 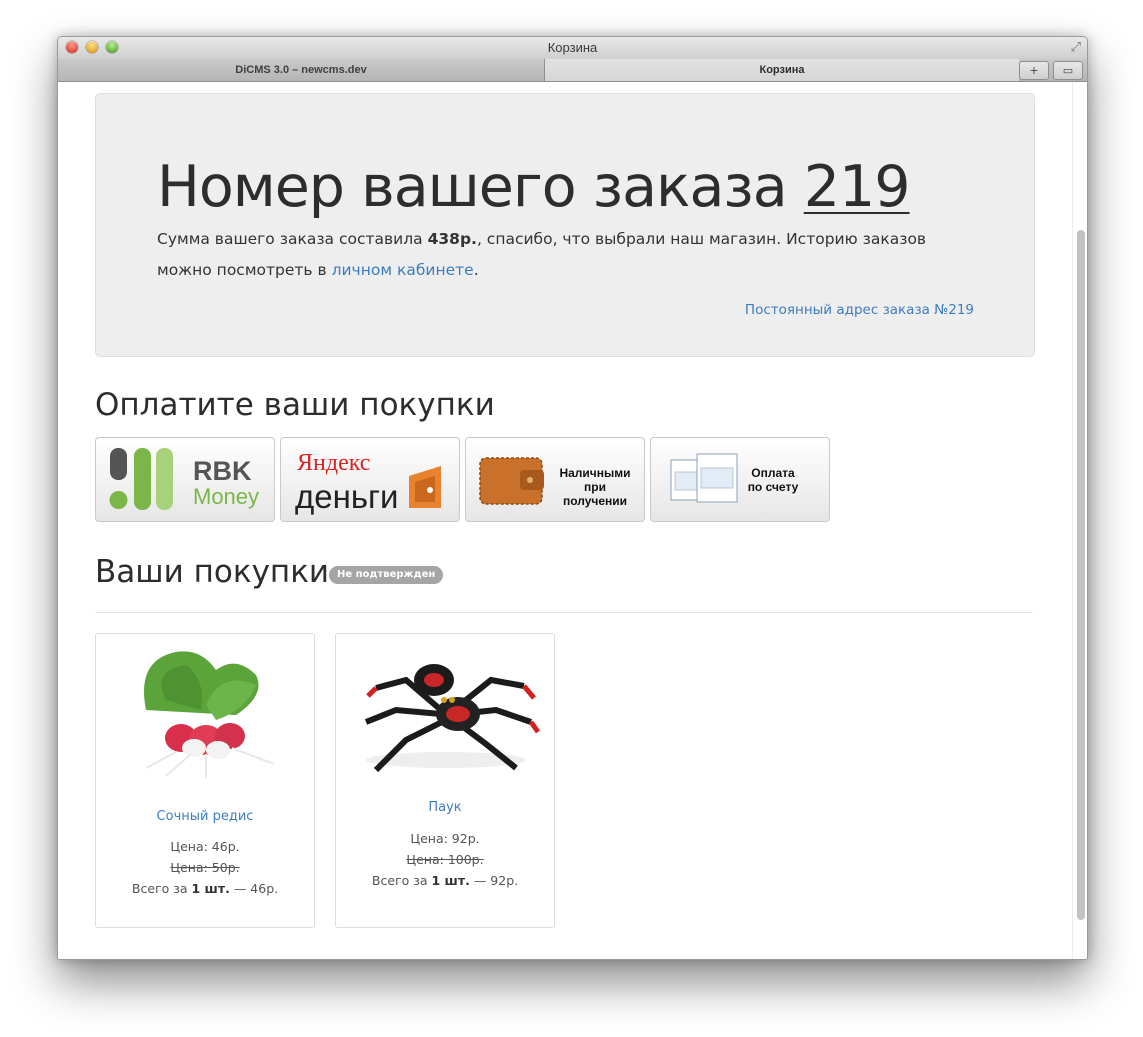 I want to click on order-title-text: Номер вашего заказа, so click(x=472, y=187).